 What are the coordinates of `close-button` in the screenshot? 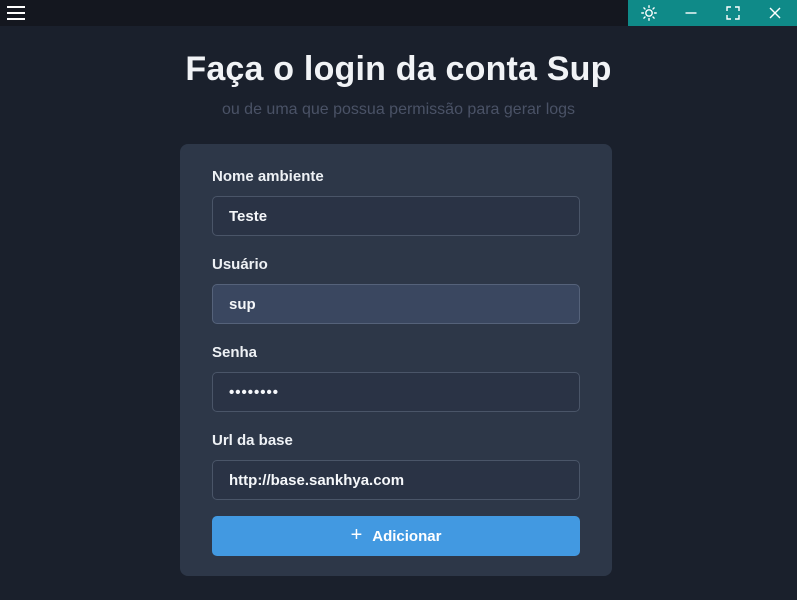 It's located at (775, 13).